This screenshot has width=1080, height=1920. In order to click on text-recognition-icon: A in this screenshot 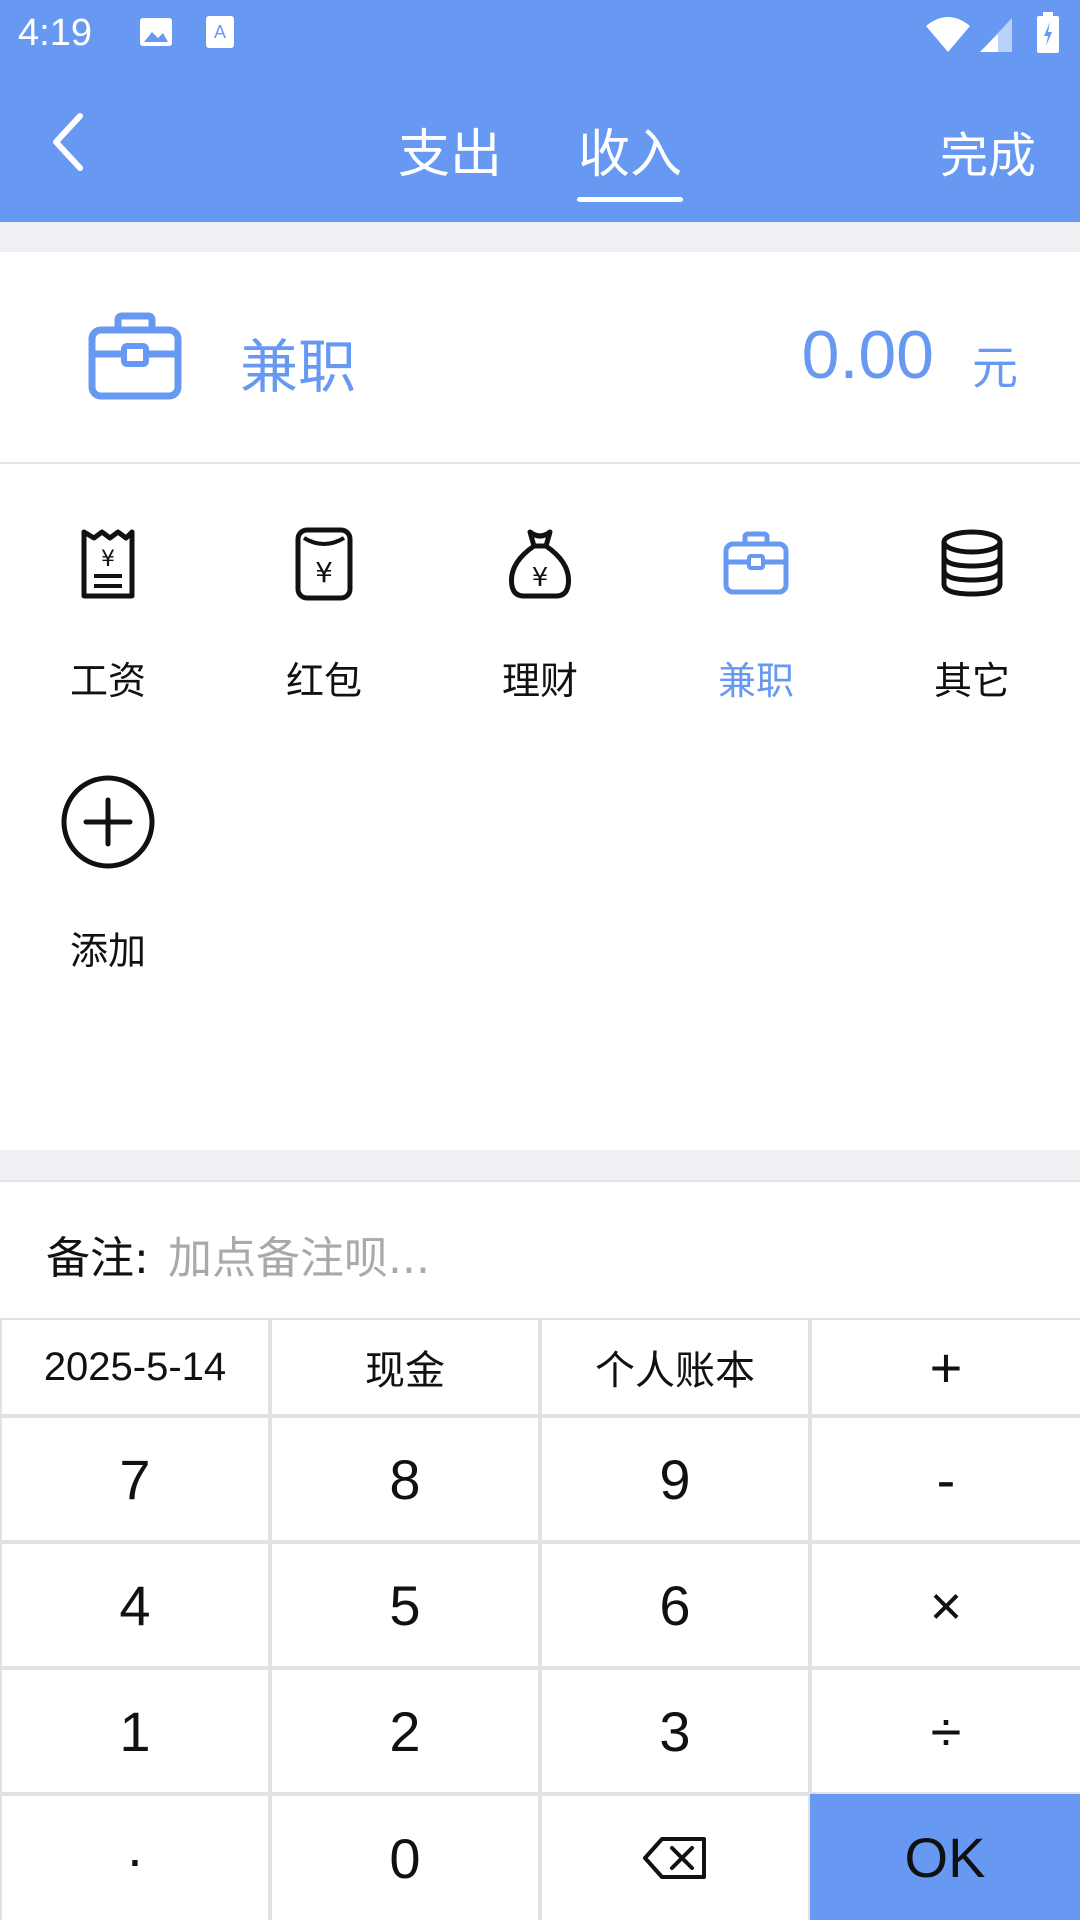, I will do `click(220, 34)`.